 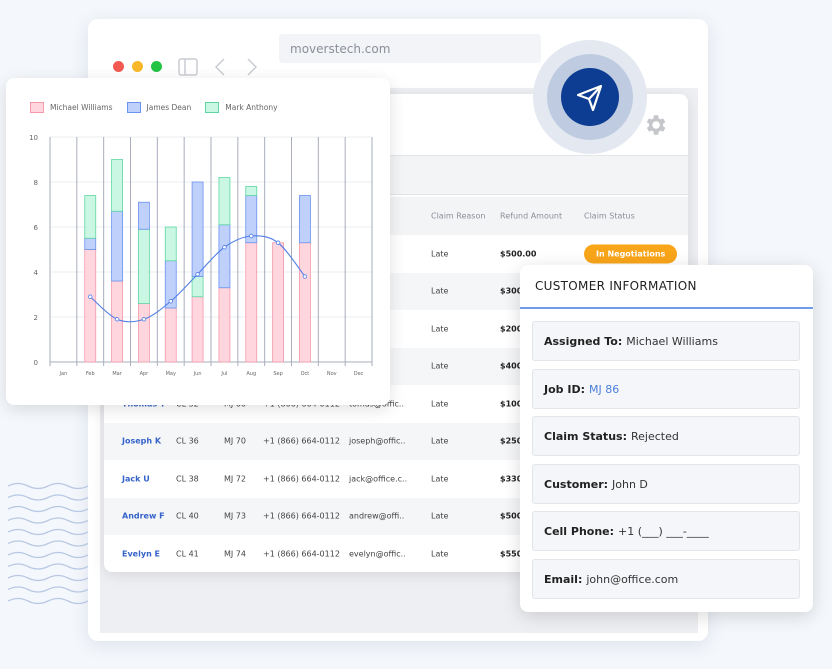 I want to click on x-tick-label: Oct, so click(x=305, y=374).